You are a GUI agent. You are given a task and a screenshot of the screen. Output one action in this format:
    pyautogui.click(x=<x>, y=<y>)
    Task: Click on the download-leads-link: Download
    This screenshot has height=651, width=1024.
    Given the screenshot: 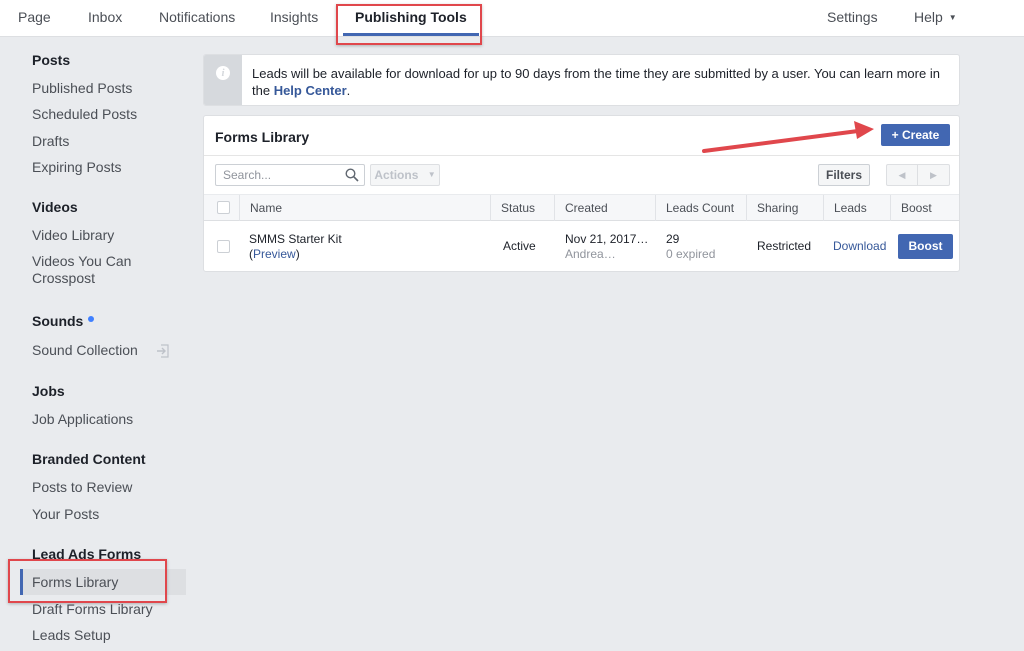 What is the action you would take?
    pyautogui.click(x=859, y=246)
    